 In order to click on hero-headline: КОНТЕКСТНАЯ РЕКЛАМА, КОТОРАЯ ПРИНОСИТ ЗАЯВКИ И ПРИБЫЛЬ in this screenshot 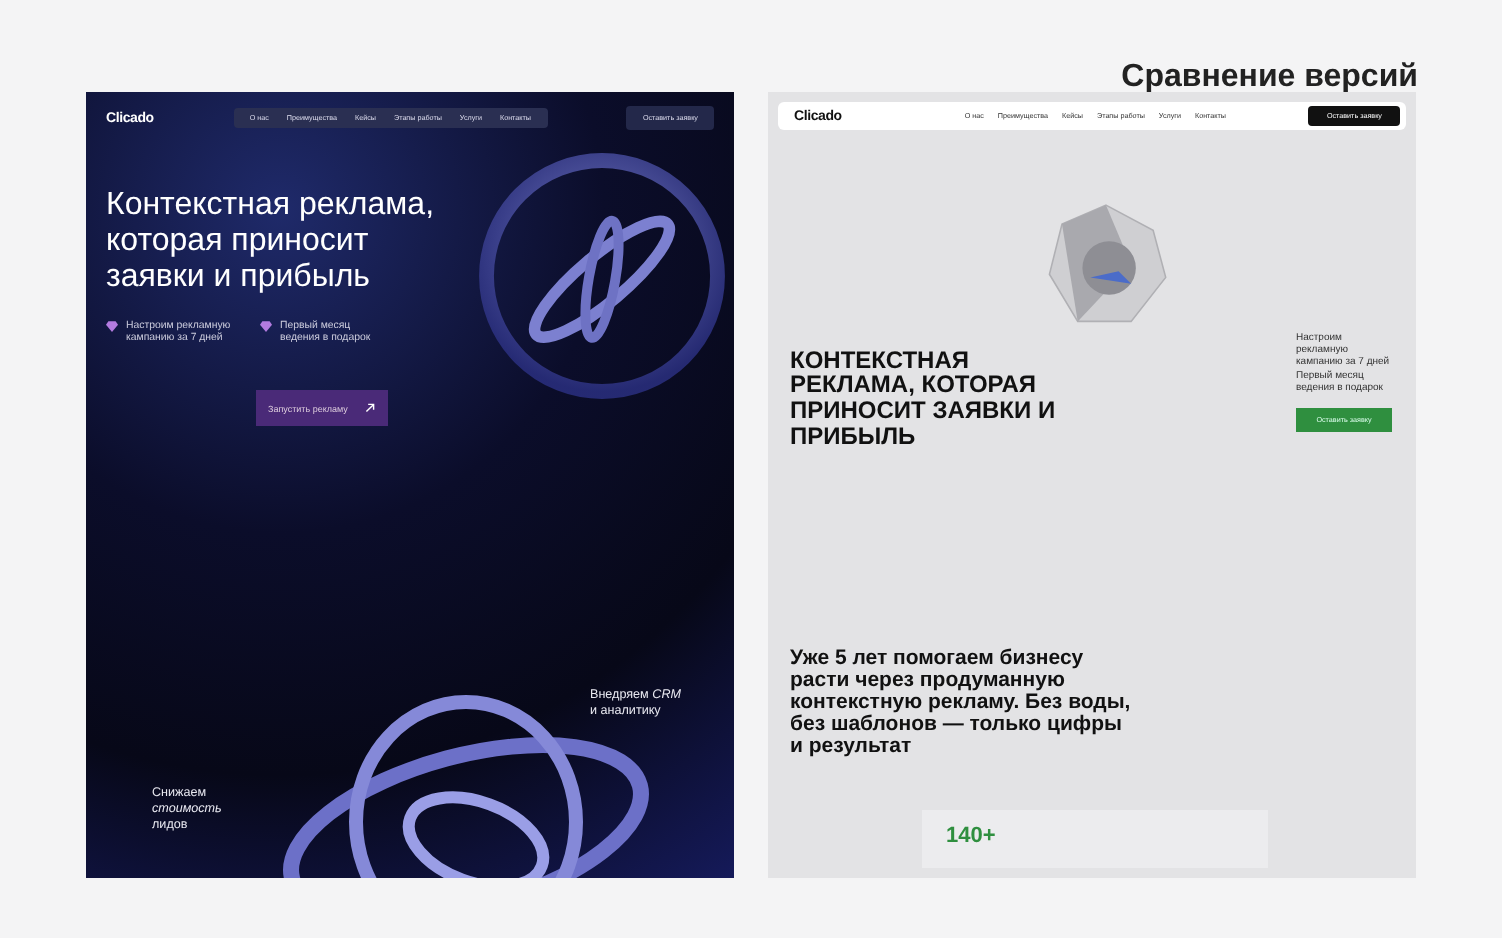, I will do `click(924, 398)`.